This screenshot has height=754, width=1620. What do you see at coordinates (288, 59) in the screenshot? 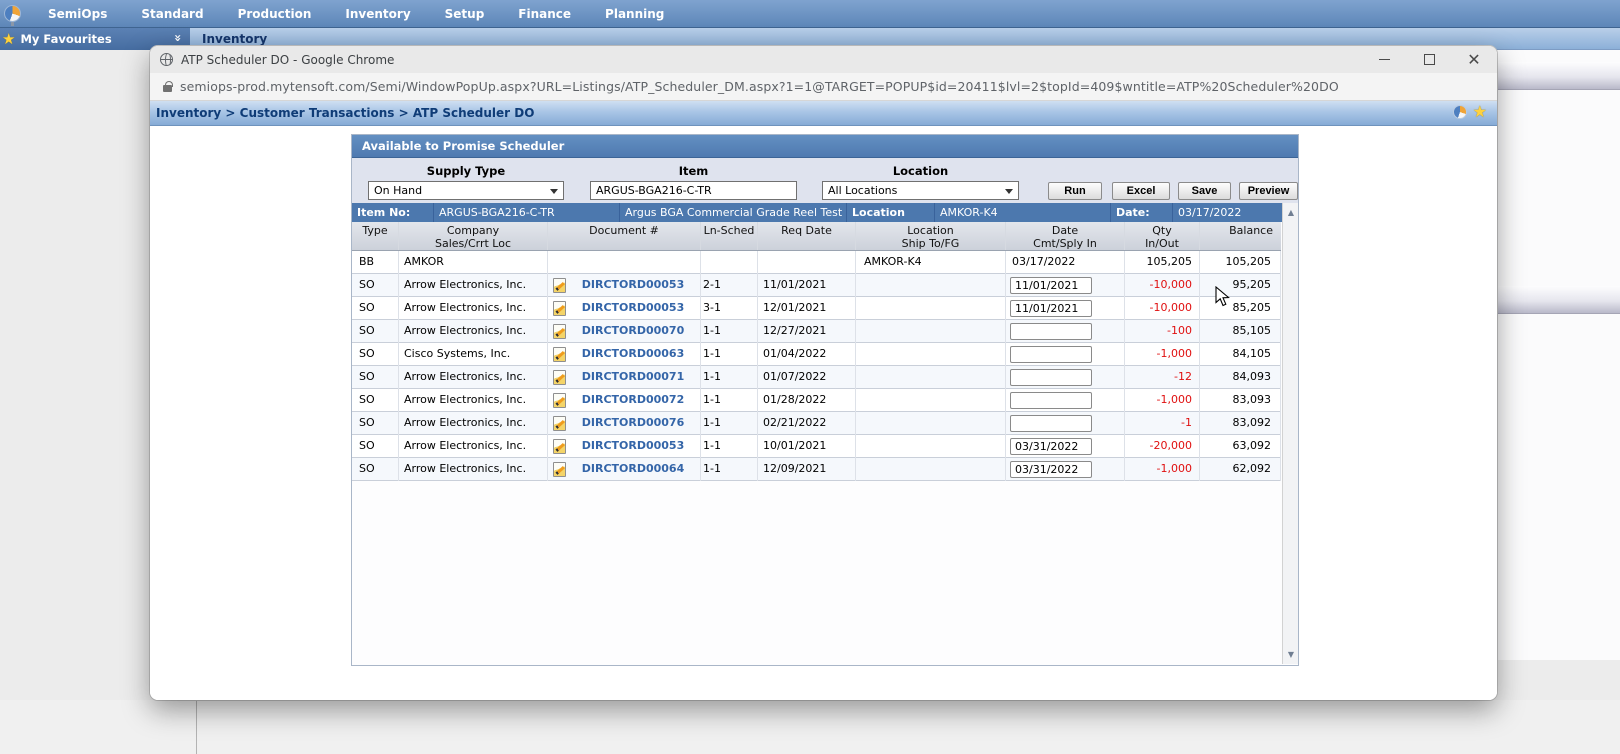
I see `window-title: ATP Scheduler DO - Google Chrome` at bounding box center [288, 59].